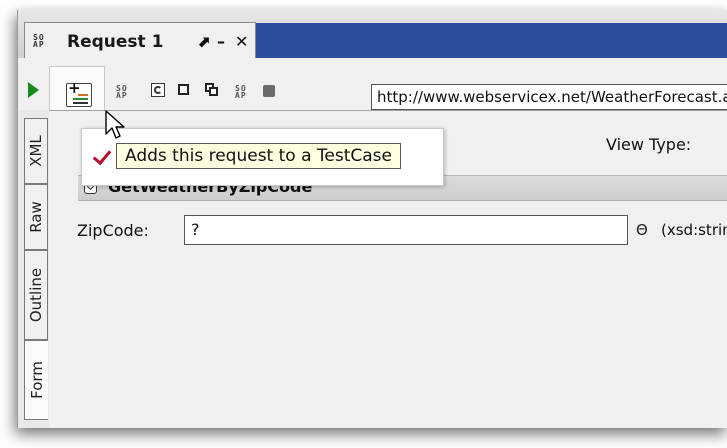  I want to click on view-type-label: View Type:, so click(648, 144).